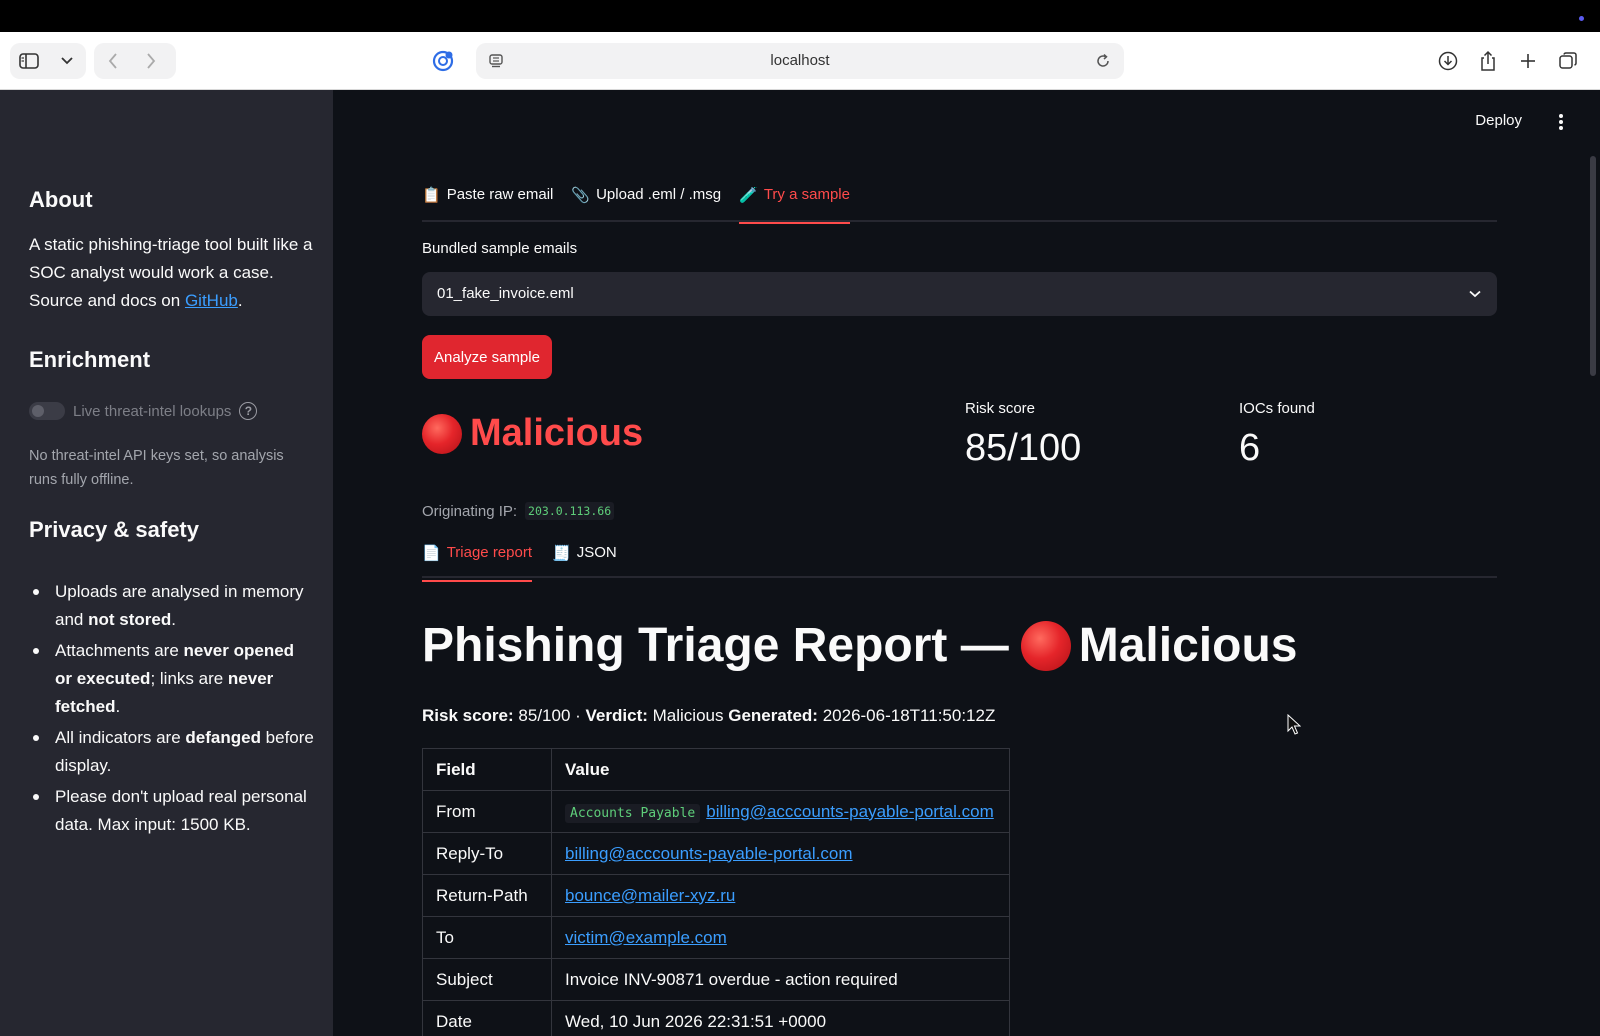 This screenshot has height=1036, width=1600. Describe the element at coordinates (748, 195) in the screenshot. I see `test-tube-icon: 🧪` at that location.